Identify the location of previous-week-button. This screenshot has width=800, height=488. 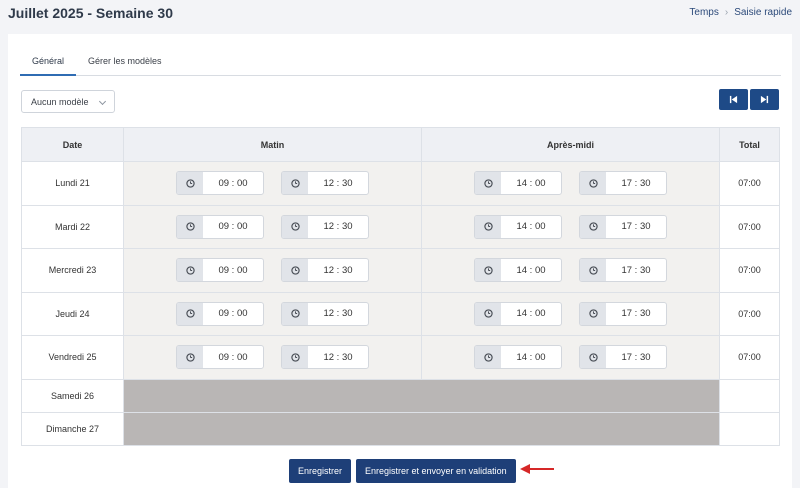
(733, 99).